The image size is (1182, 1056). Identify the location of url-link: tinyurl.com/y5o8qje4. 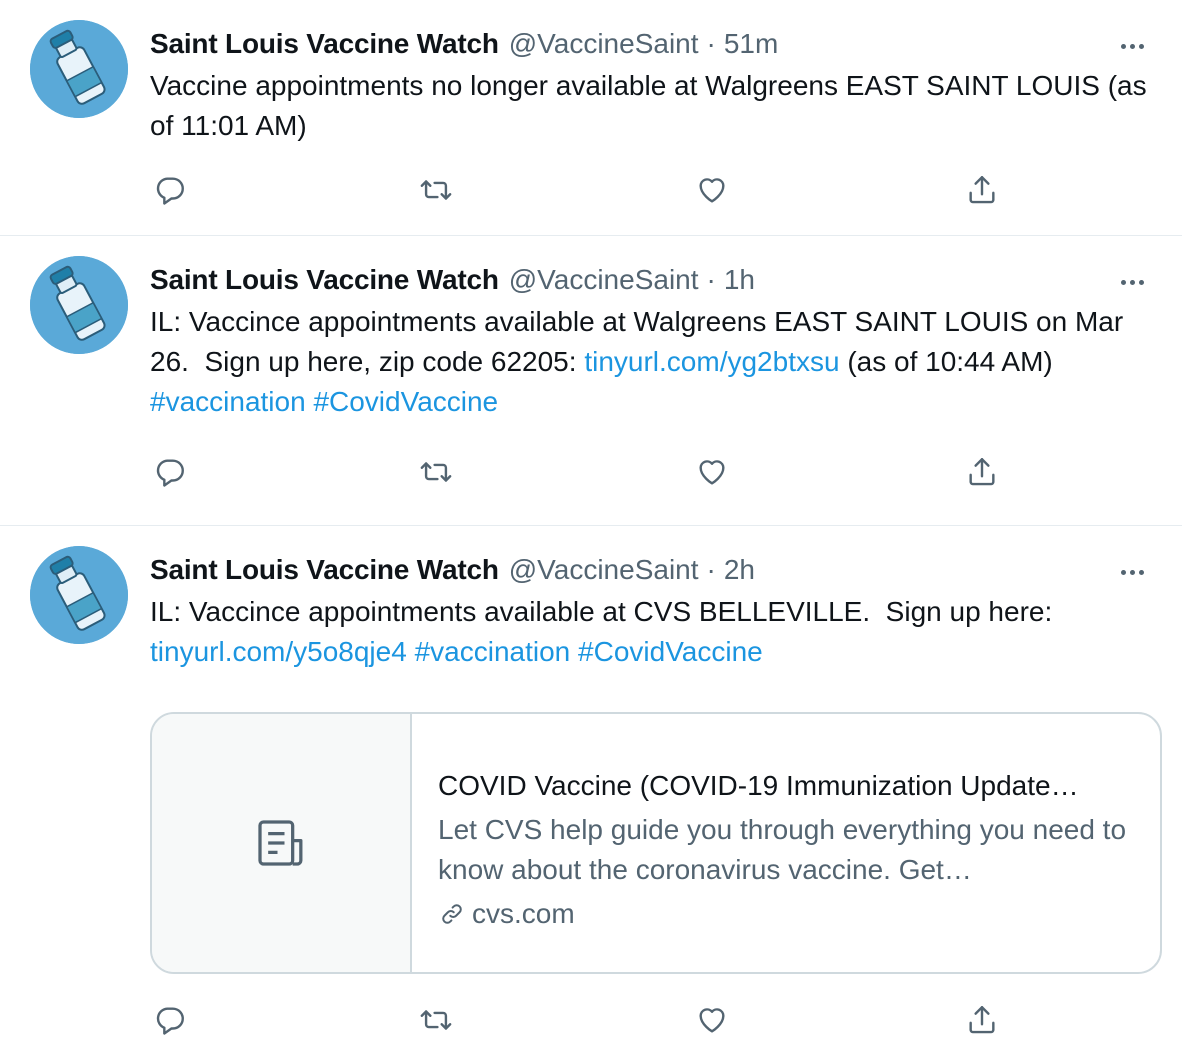
(278, 651).